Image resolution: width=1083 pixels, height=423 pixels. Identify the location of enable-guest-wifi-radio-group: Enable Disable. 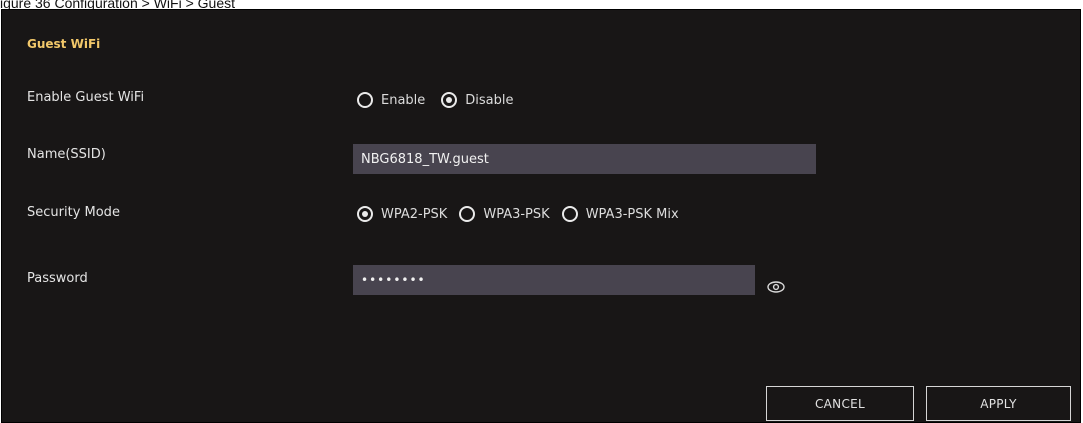
(441, 100).